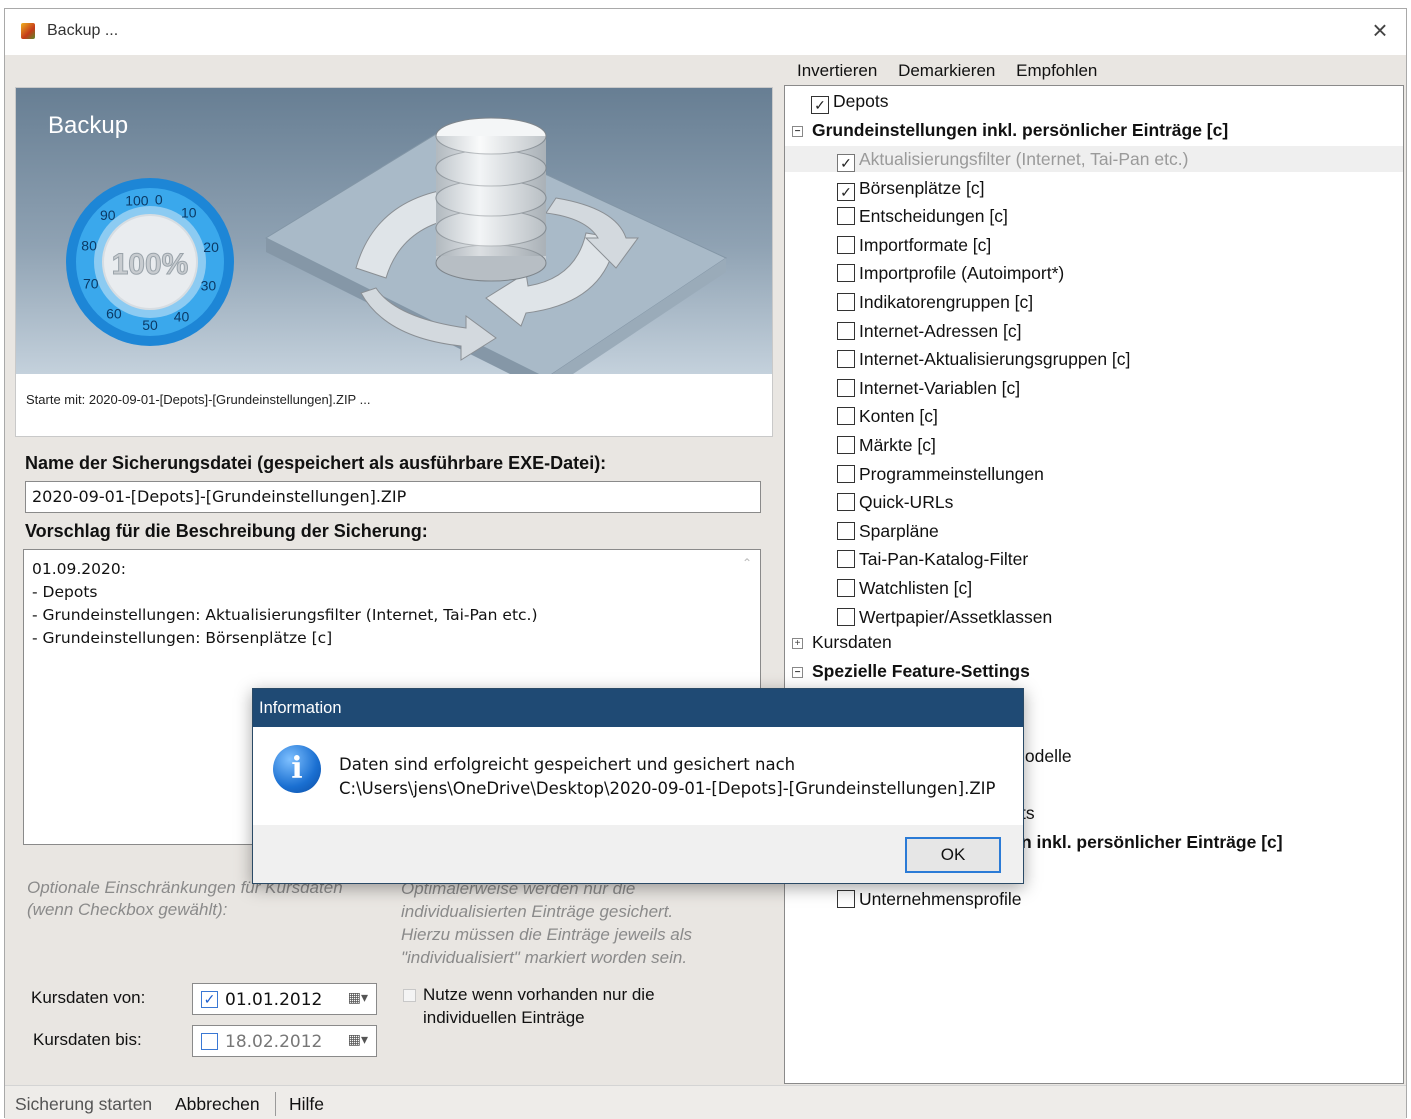 The width and height of the screenshot is (1411, 1119). I want to click on dial-percent: 100%, so click(150, 264).